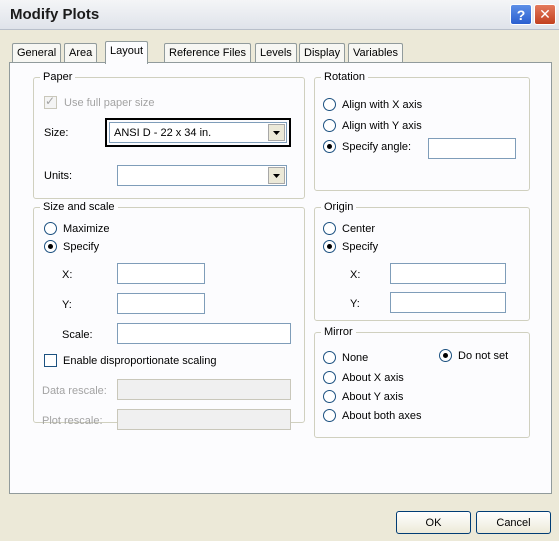  What do you see at coordinates (202, 175) in the screenshot?
I see `units-select` at bounding box center [202, 175].